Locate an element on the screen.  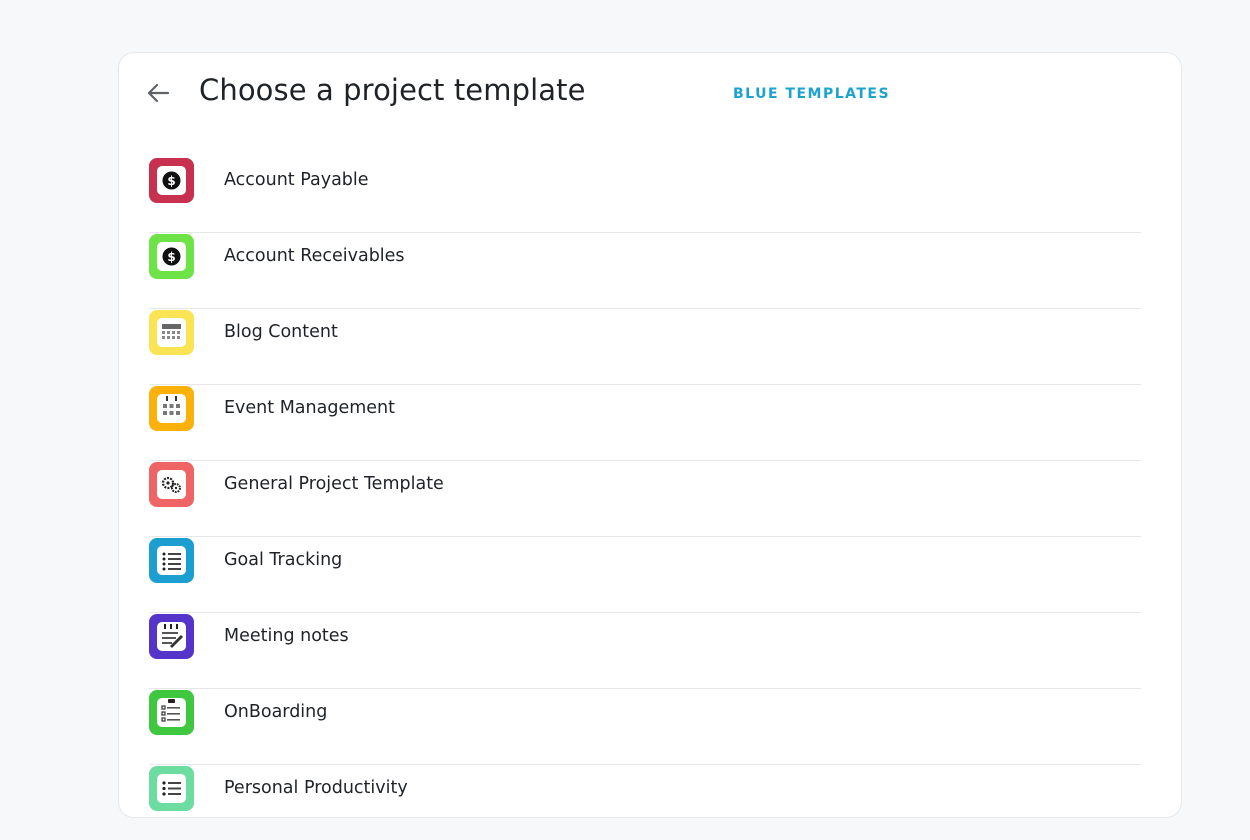
template-item-goal-tracking: Goal Tracking is located at coordinates (645, 575).